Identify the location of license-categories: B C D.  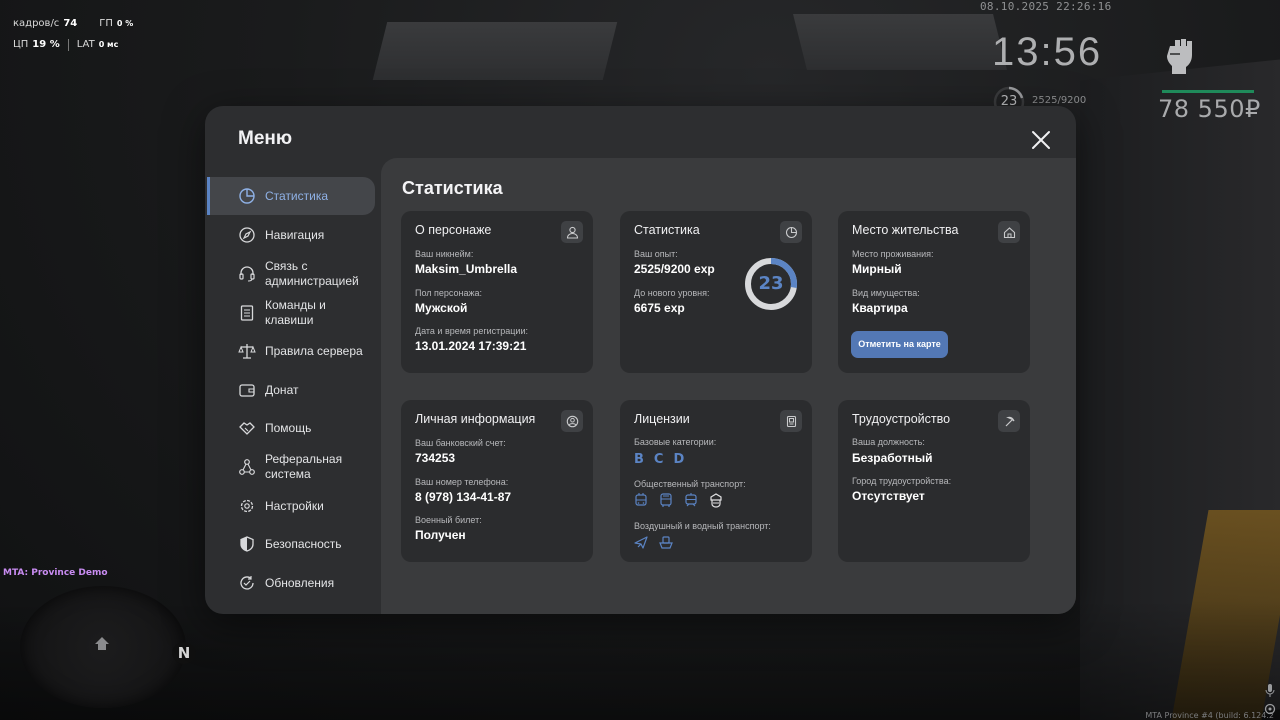
(659, 459).